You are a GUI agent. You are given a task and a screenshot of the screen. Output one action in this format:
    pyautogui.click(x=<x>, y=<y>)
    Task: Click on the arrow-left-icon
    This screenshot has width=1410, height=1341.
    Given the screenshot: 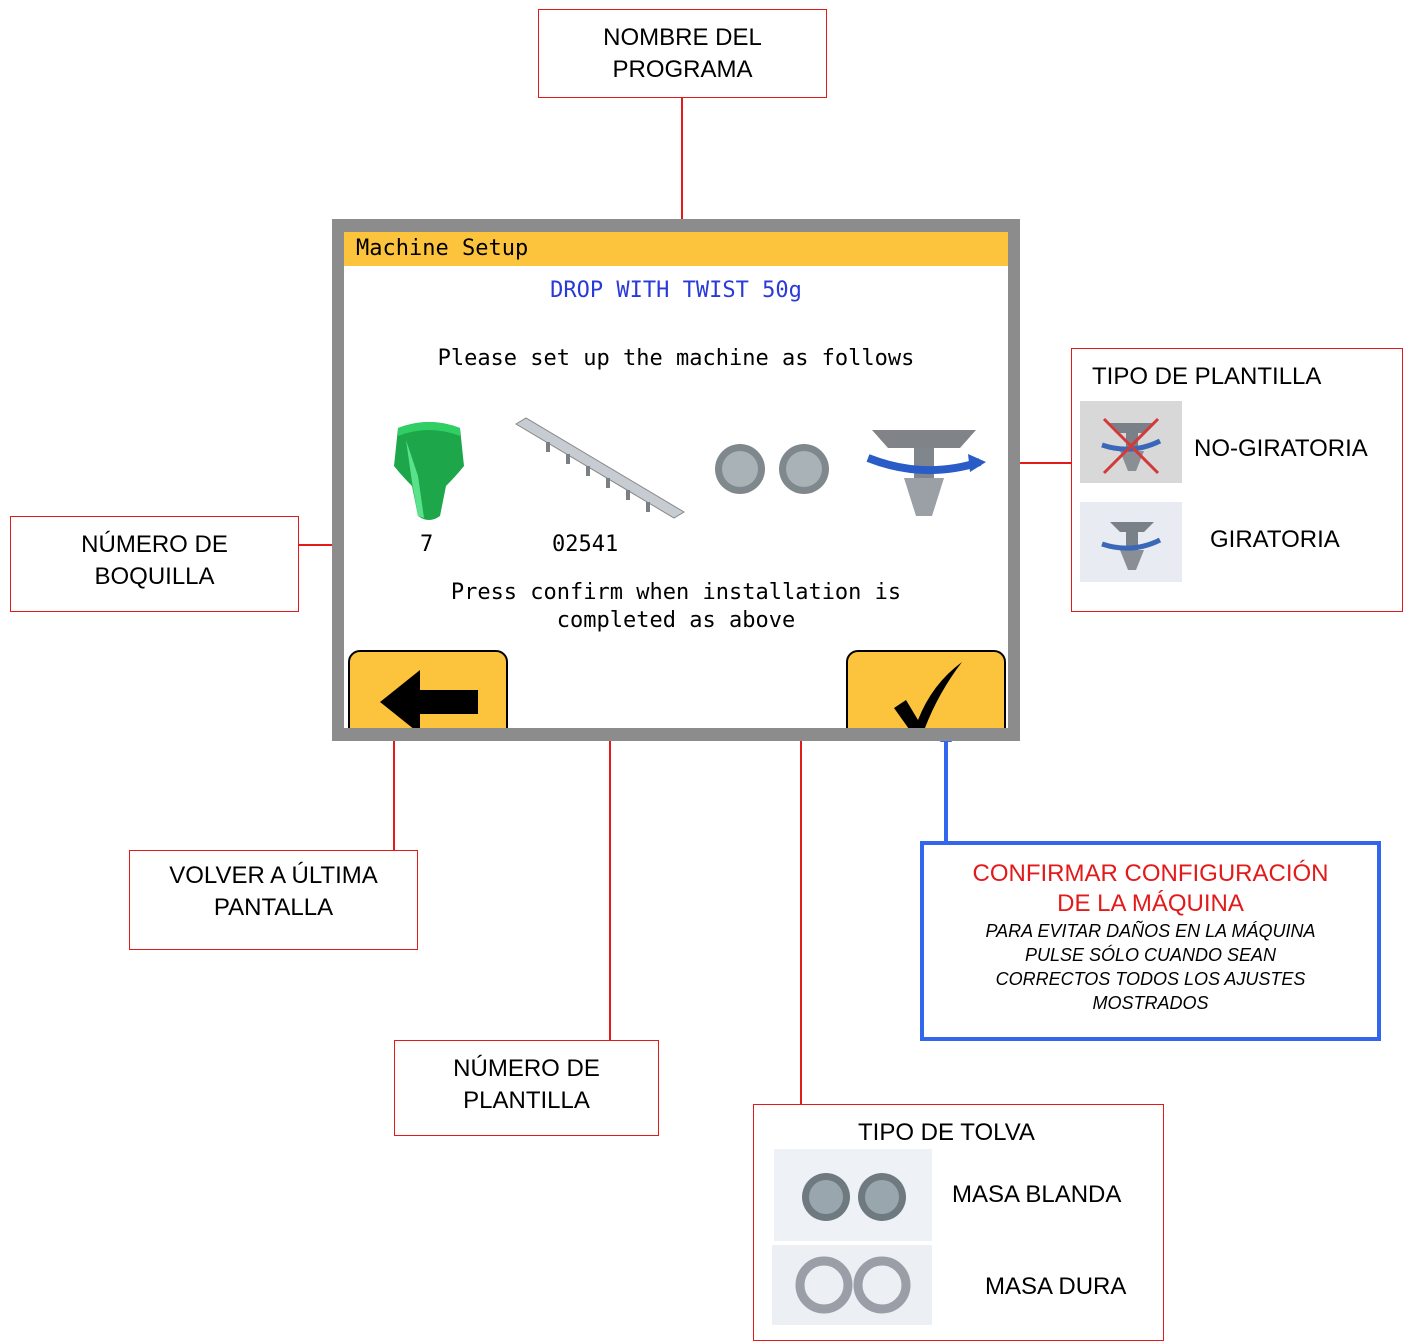 What is the action you would take?
    pyautogui.click(x=429, y=699)
    